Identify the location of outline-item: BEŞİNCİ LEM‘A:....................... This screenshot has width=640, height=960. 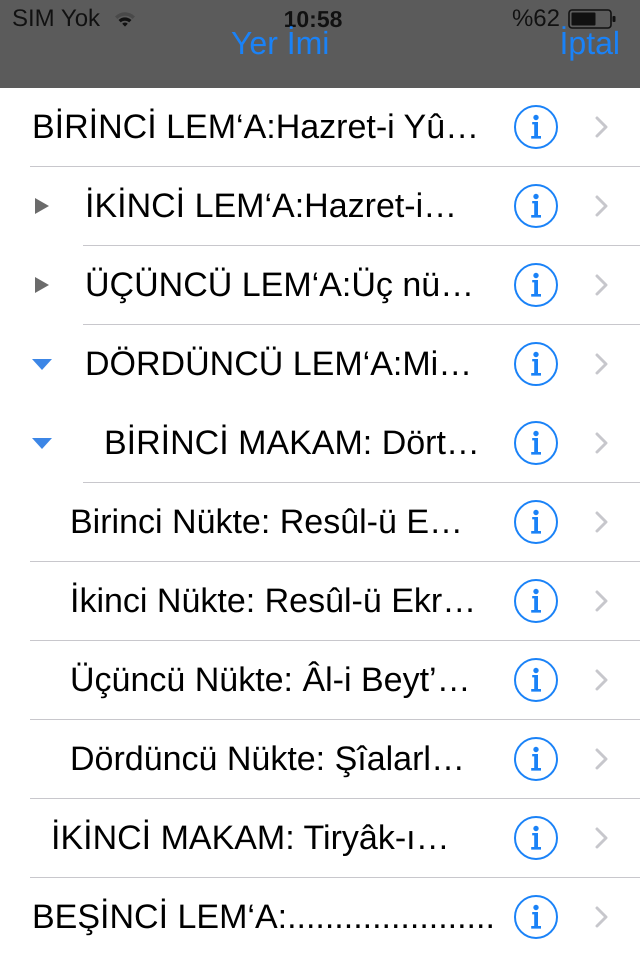
(263, 917).